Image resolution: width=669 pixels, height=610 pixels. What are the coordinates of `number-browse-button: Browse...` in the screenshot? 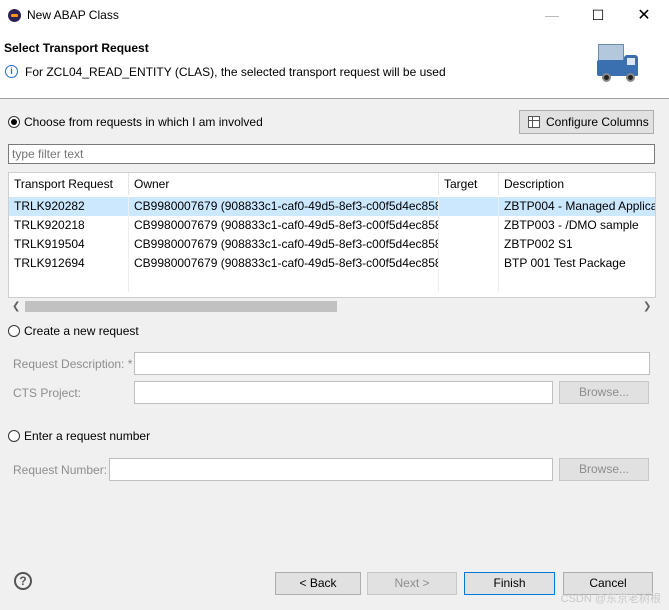 It's located at (604, 469).